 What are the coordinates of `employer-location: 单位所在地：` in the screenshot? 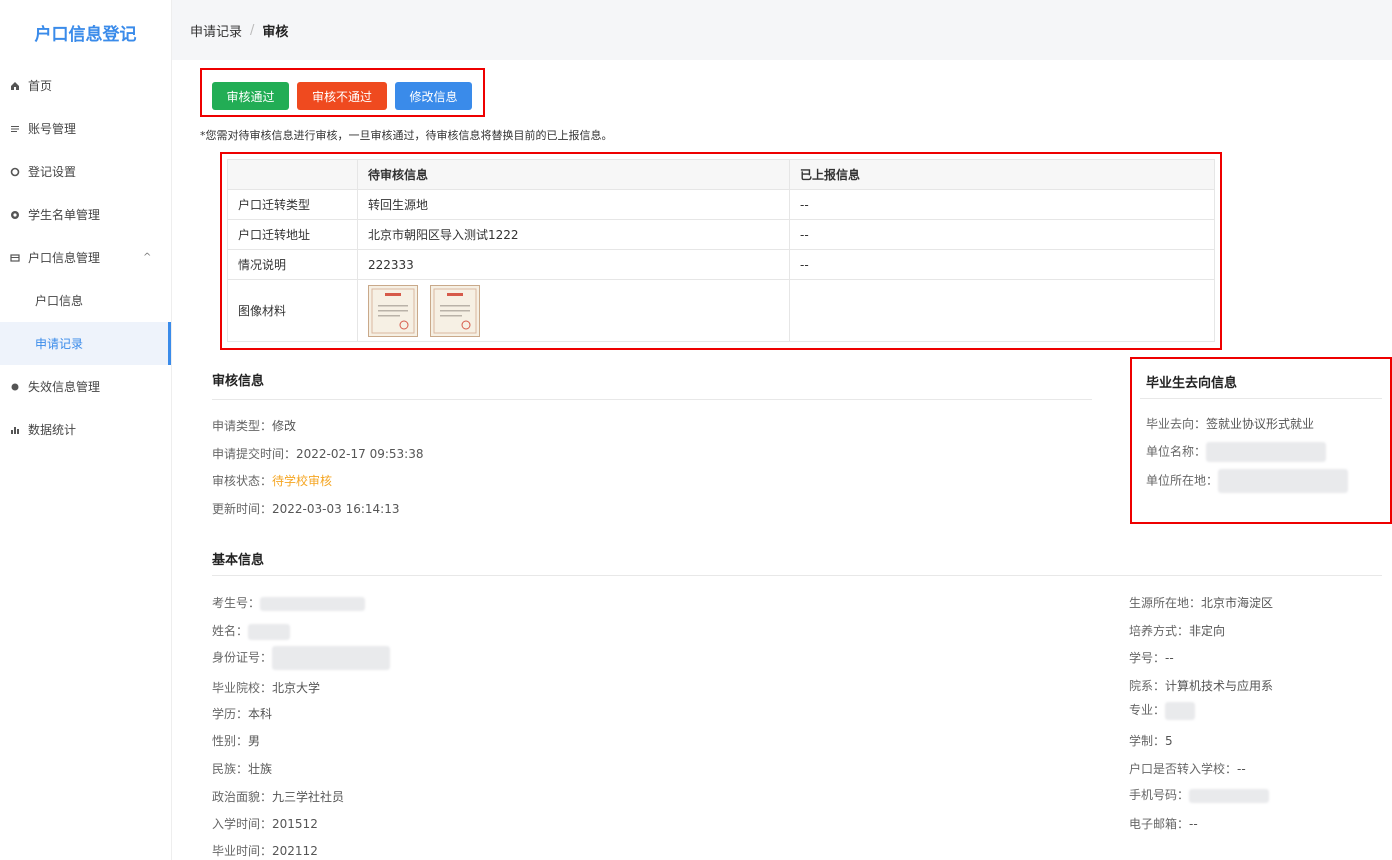 It's located at (1247, 481).